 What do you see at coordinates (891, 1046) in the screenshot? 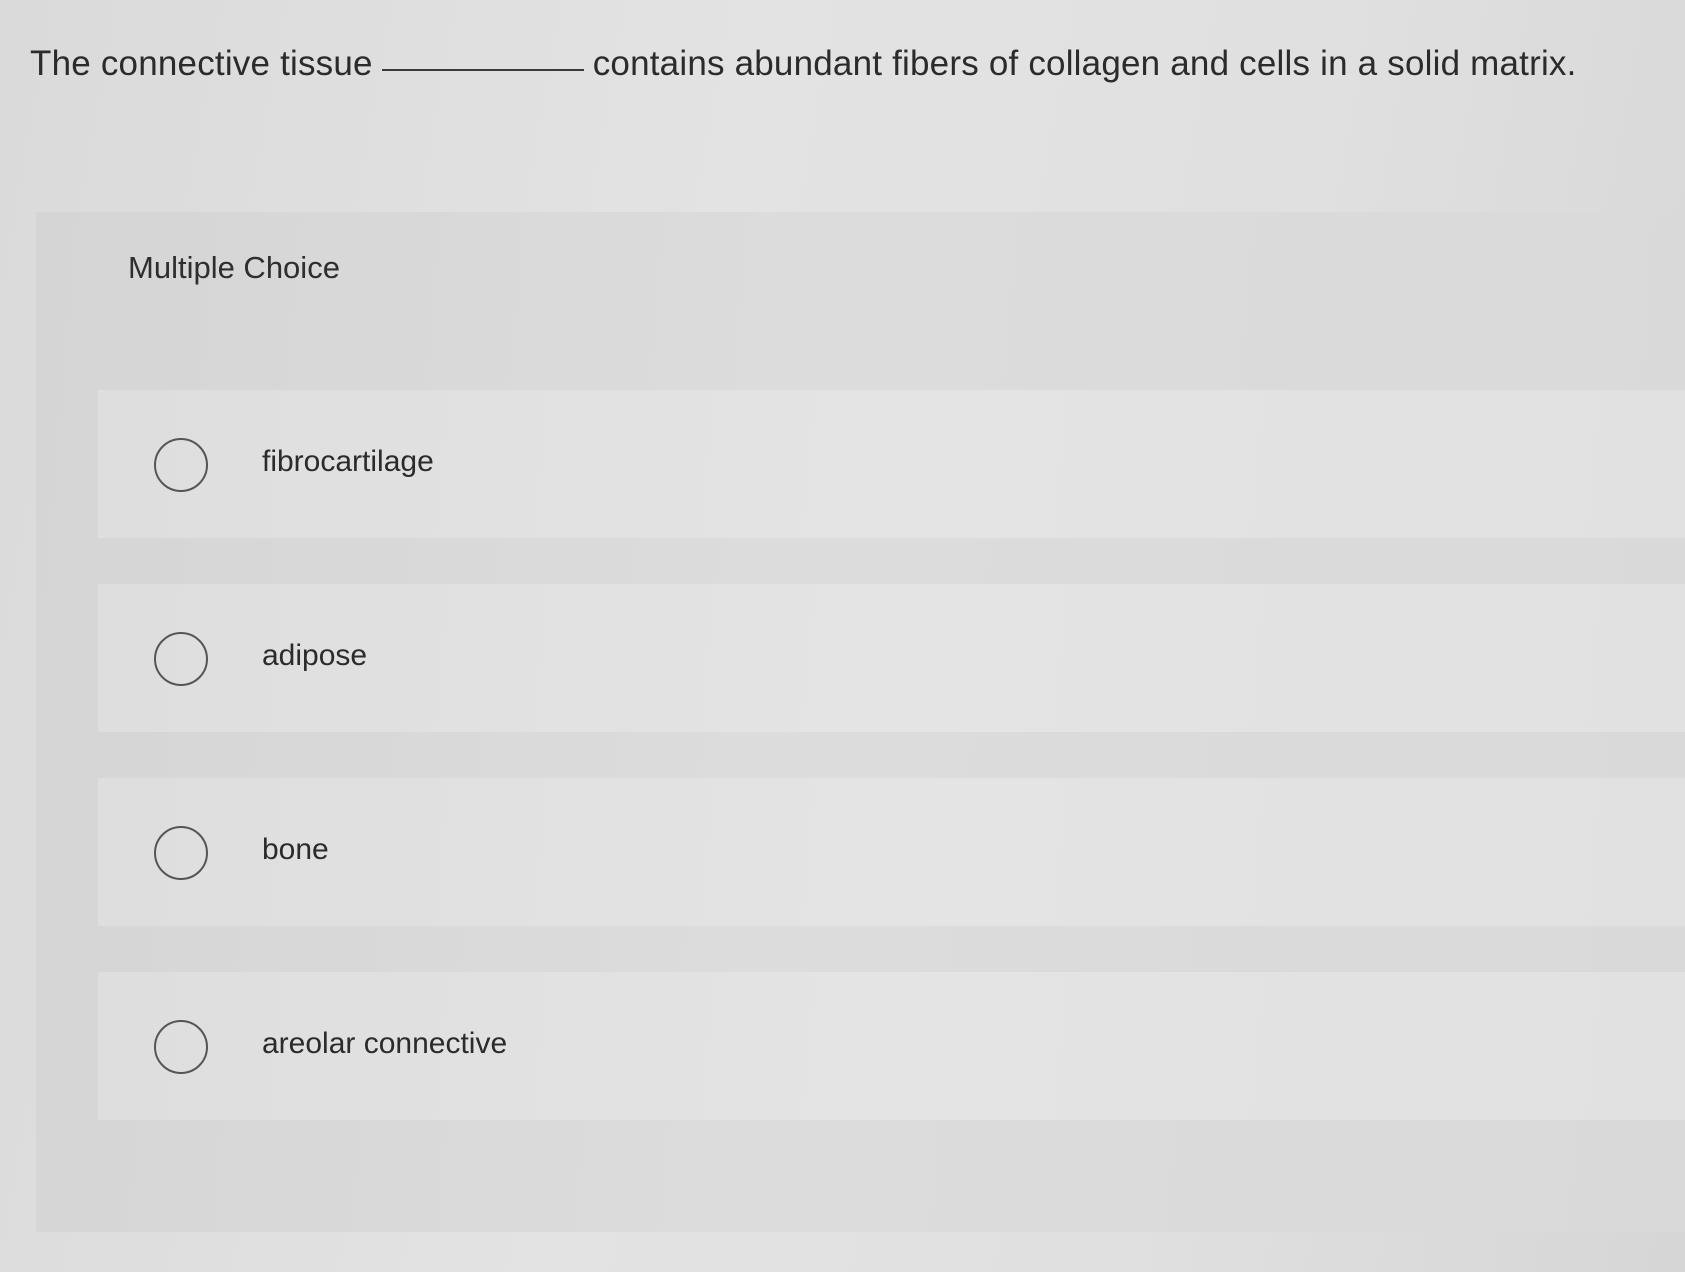
I see `option-areolar-connective: areolar connective` at bounding box center [891, 1046].